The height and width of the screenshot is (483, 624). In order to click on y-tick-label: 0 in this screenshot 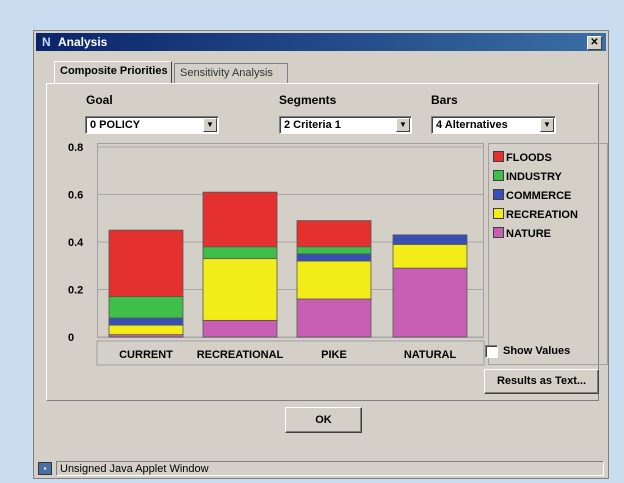, I will do `click(71, 338)`.